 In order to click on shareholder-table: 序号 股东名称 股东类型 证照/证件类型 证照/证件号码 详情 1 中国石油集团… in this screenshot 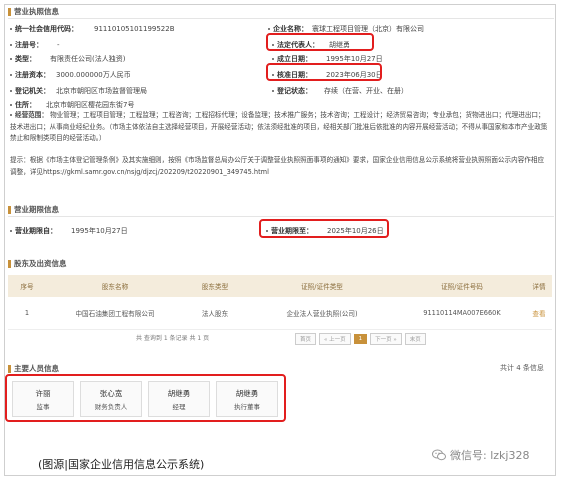, I will do `click(280, 302)`.